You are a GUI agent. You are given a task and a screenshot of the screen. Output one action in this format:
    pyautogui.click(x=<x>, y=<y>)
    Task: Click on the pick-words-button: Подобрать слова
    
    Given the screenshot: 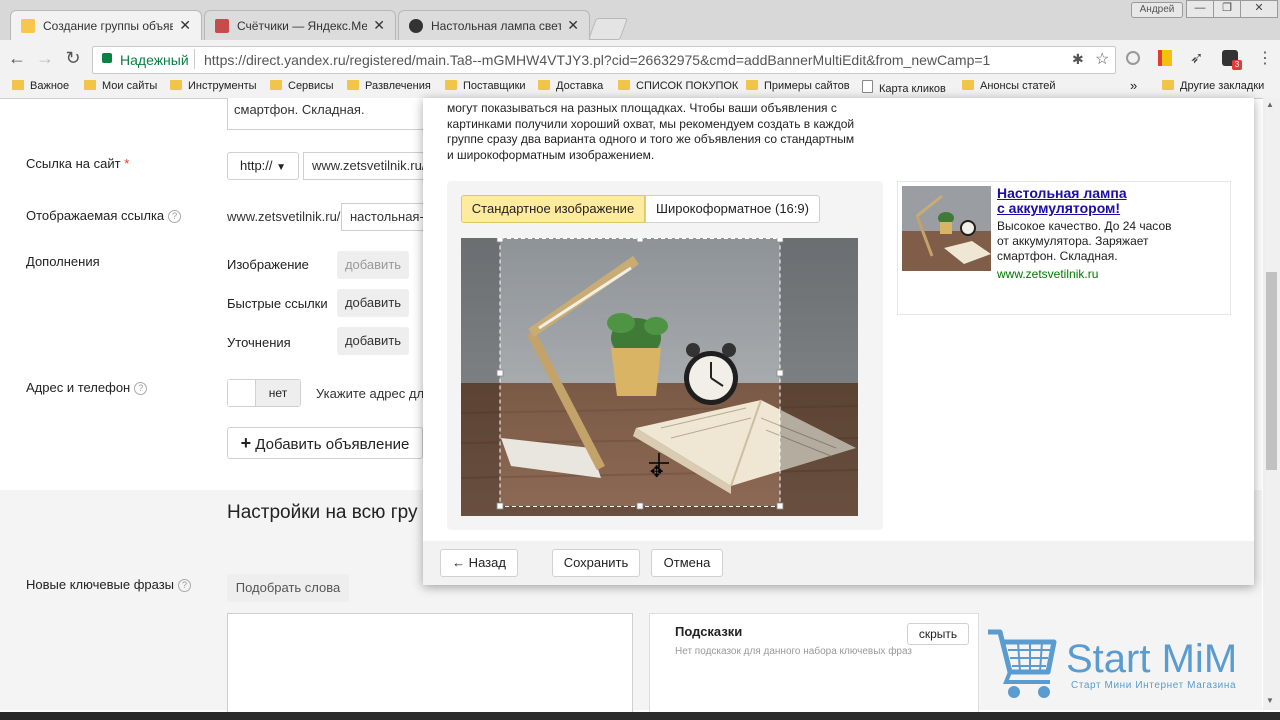 What is the action you would take?
    pyautogui.click(x=288, y=588)
    